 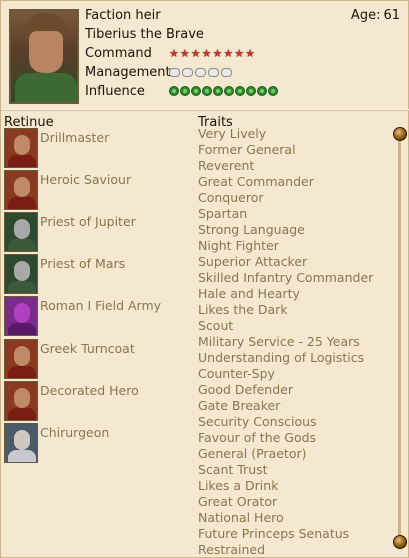 I want to click on command-stars: ★ ★ ★ ★ ★ ★ ★ ★, so click(x=212, y=53).